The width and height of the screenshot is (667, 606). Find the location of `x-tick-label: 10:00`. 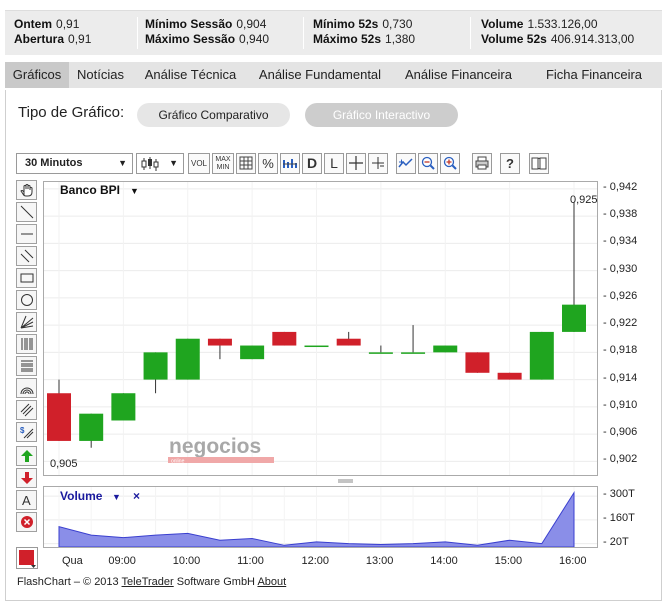

x-tick-label: 10:00 is located at coordinates (186, 561).